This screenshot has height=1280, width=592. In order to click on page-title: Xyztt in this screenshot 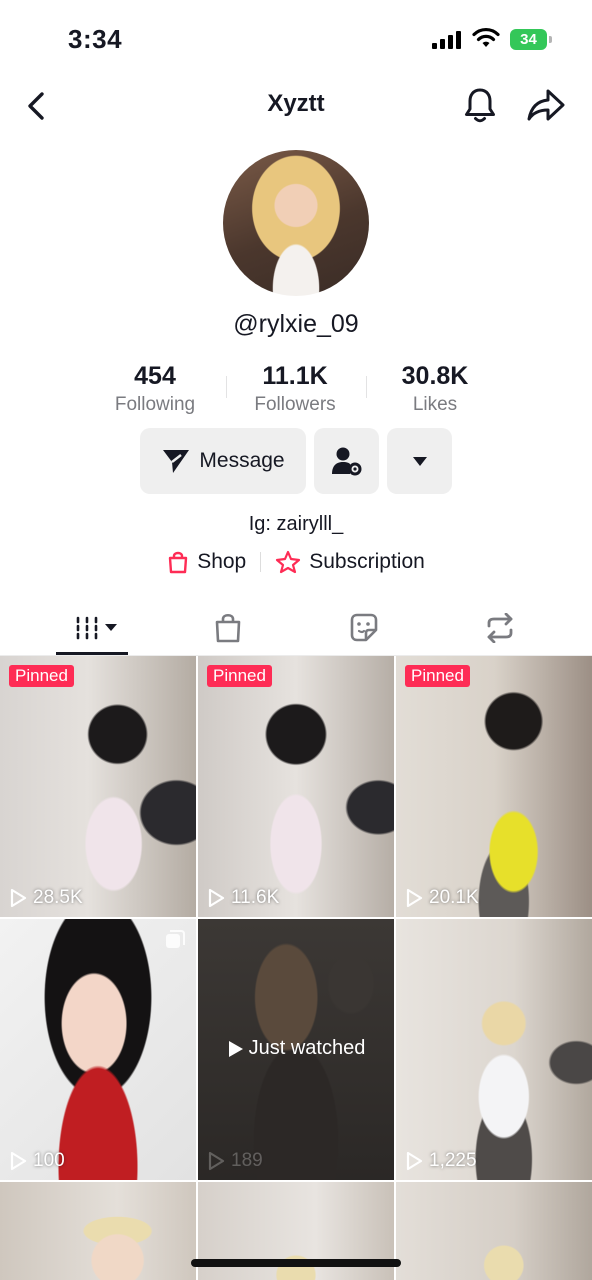, I will do `click(296, 103)`.